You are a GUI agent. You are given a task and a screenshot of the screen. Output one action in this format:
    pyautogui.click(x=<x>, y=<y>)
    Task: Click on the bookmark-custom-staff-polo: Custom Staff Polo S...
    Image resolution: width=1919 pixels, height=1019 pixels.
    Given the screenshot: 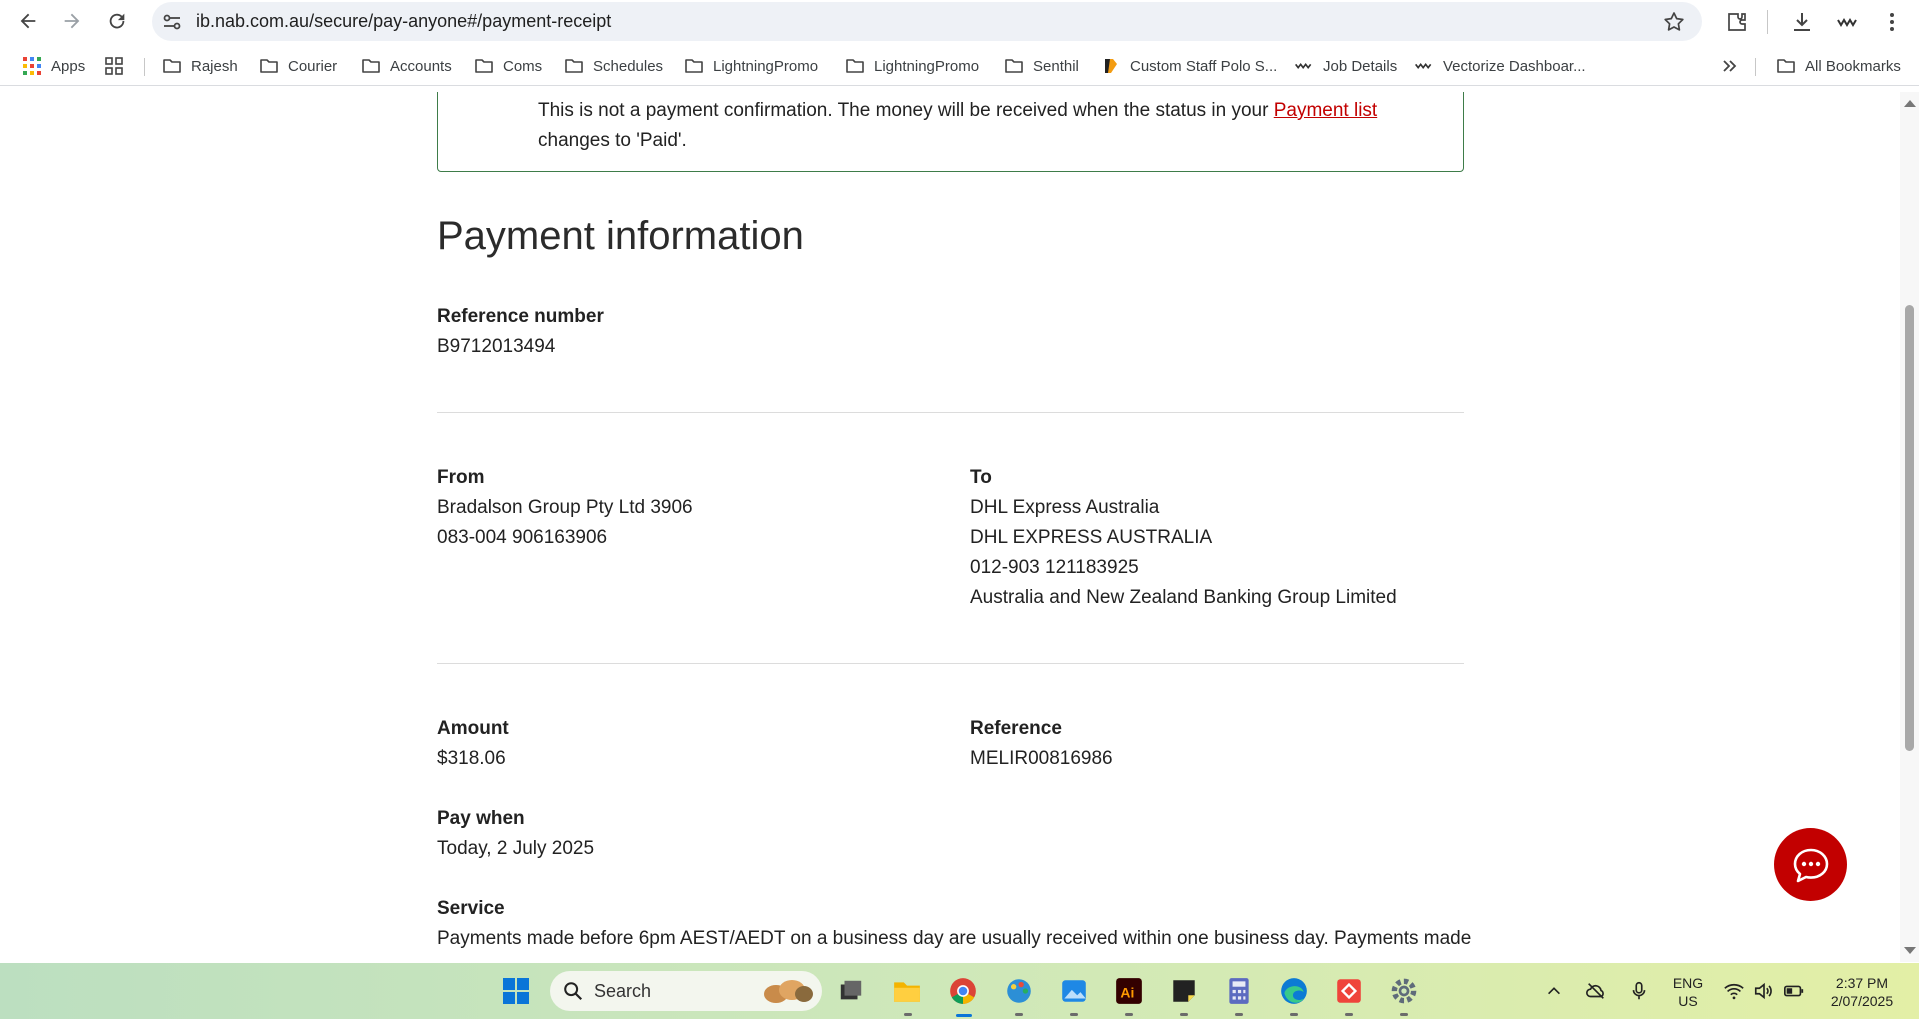 What is the action you would take?
    pyautogui.click(x=1189, y=66)
    